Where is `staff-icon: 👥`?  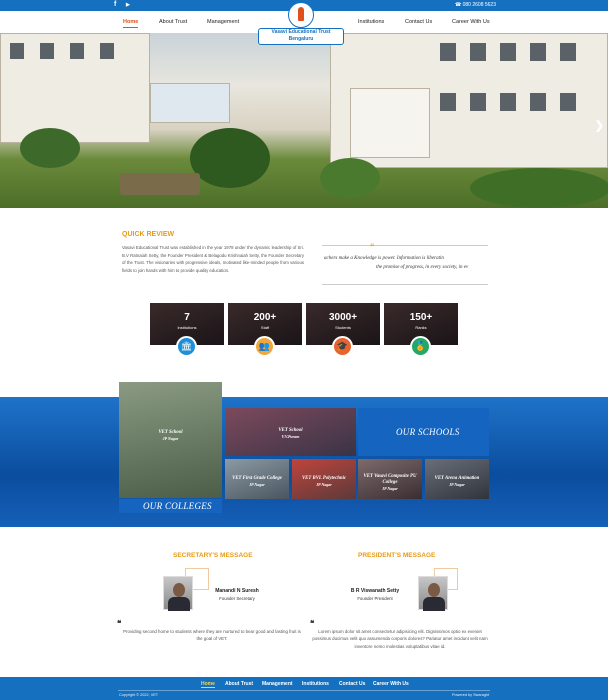 staff-icon: 👥 is located at coordinates (264, 346).